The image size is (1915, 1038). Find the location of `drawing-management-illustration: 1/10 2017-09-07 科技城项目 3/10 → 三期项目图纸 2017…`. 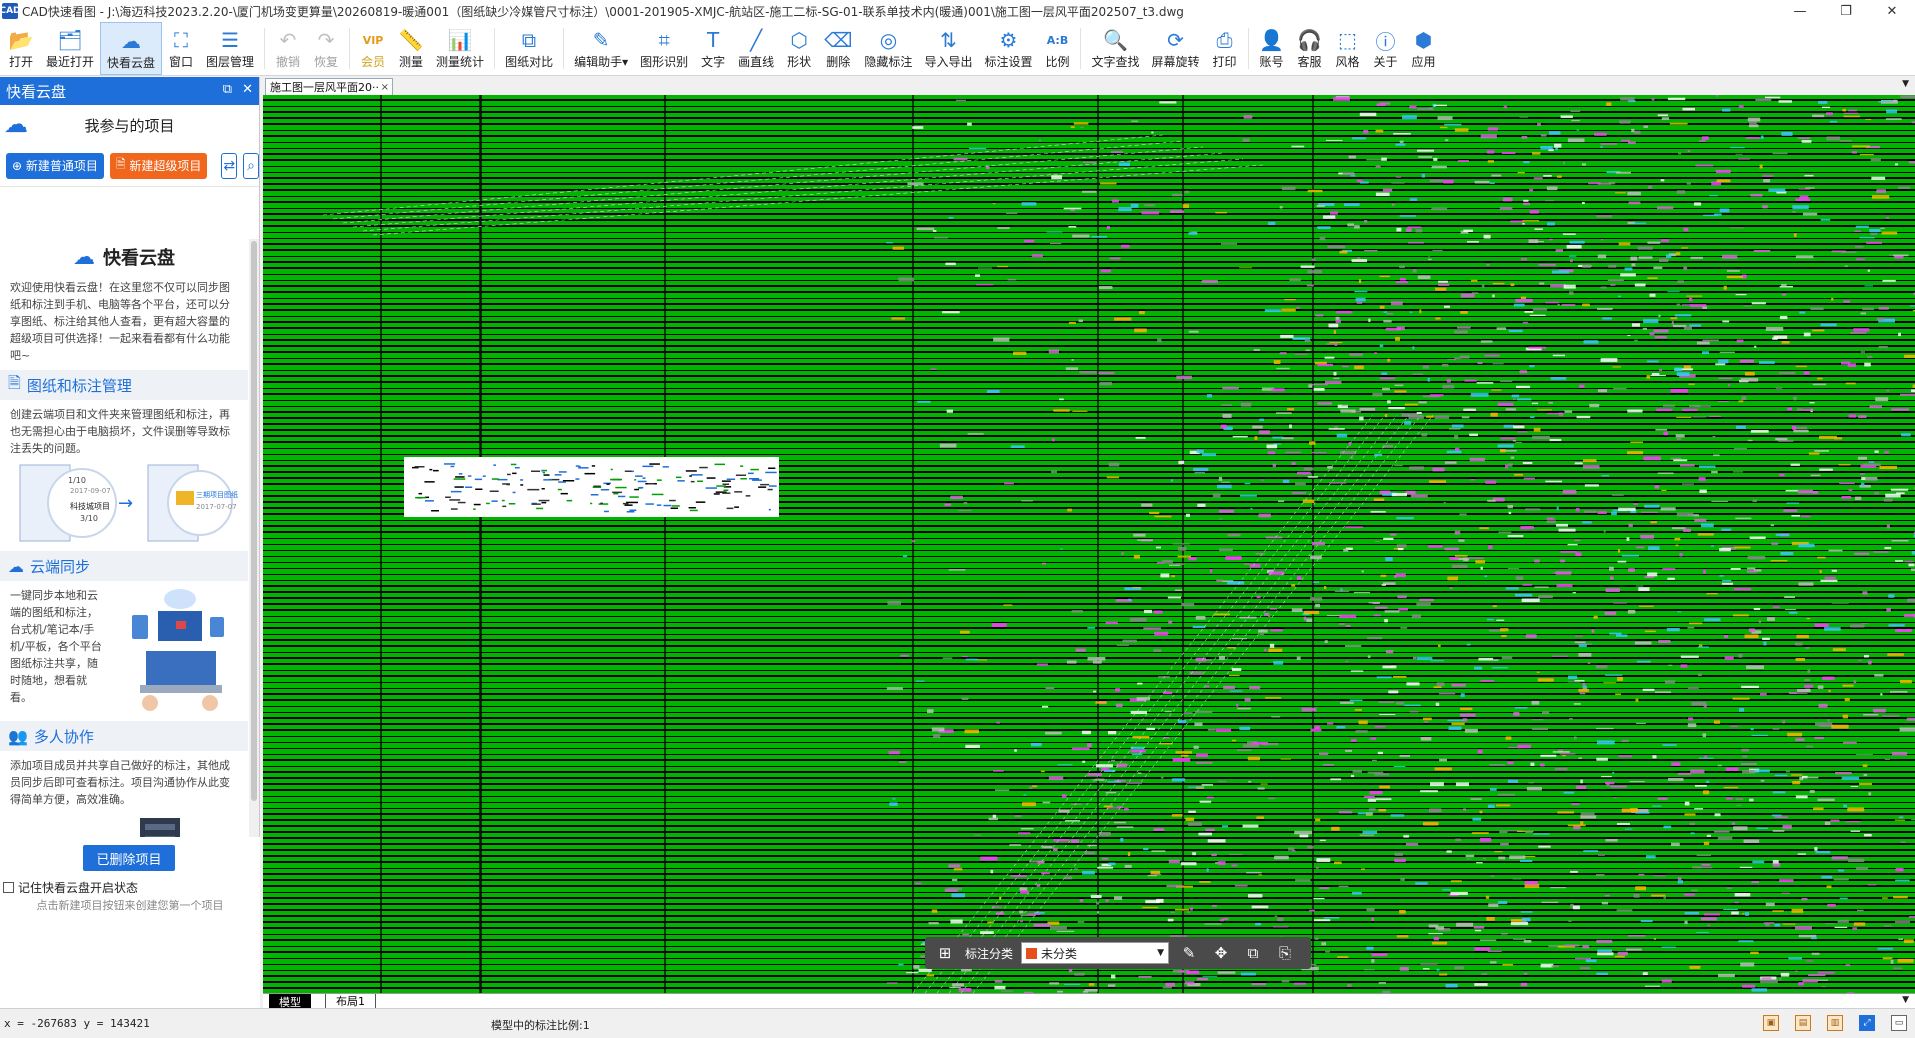

drawing-management-illustration: 1/10 2017-09-07 科技城项目 3/10 → 三期项目图纸 2017… is located at coordinates (124, 507).